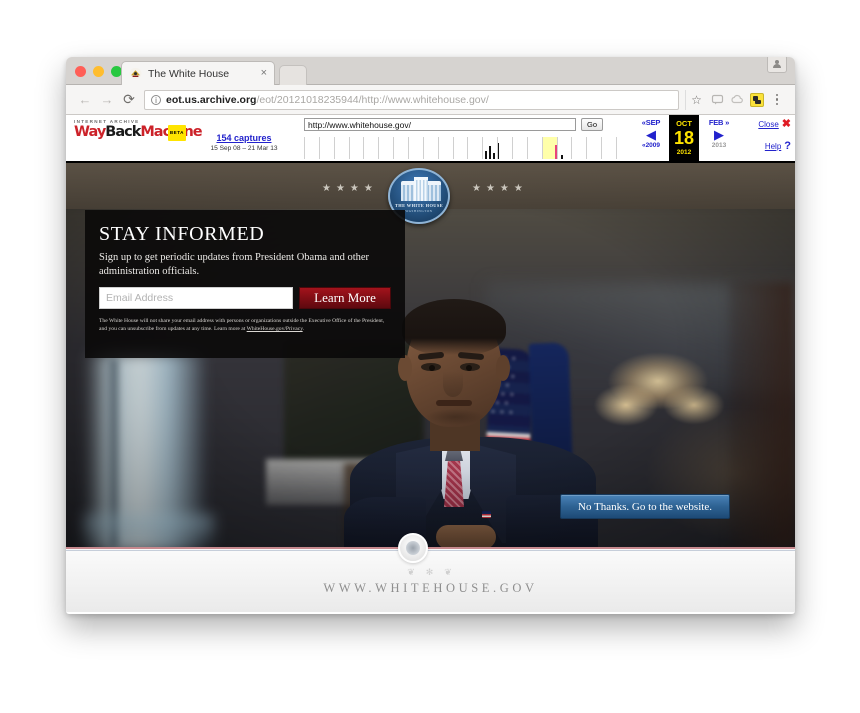 The height and width of the screenshot is (713, 860). What do you see at coordinates (405, 368) in the screenshot?
I see `ear-left` at bounding box center [405, 368].